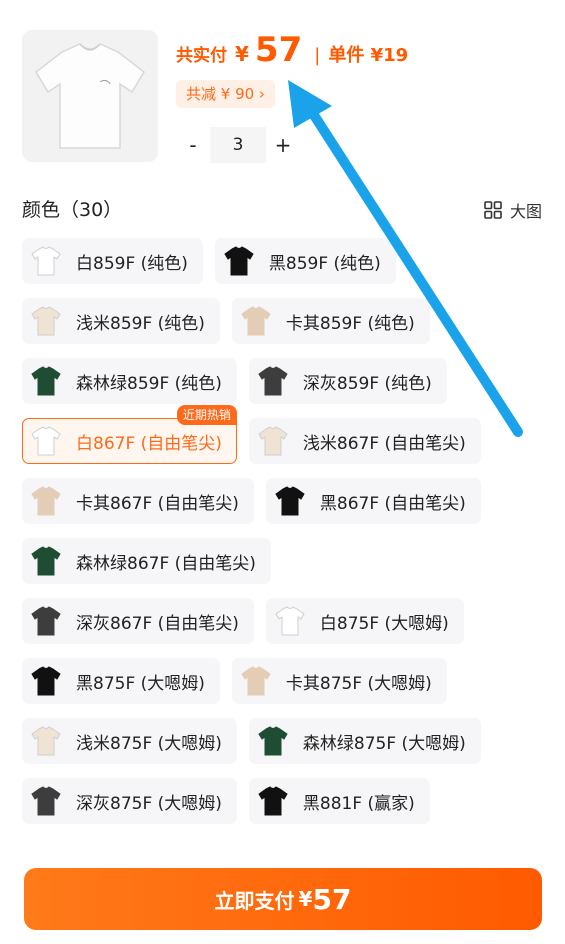 This screenshot has width=565, height=944. What do you see at coordinates (368, 55) in the screenshot?
I see `unit-price: 单件 ¥19` at bounding box center [368, 55].